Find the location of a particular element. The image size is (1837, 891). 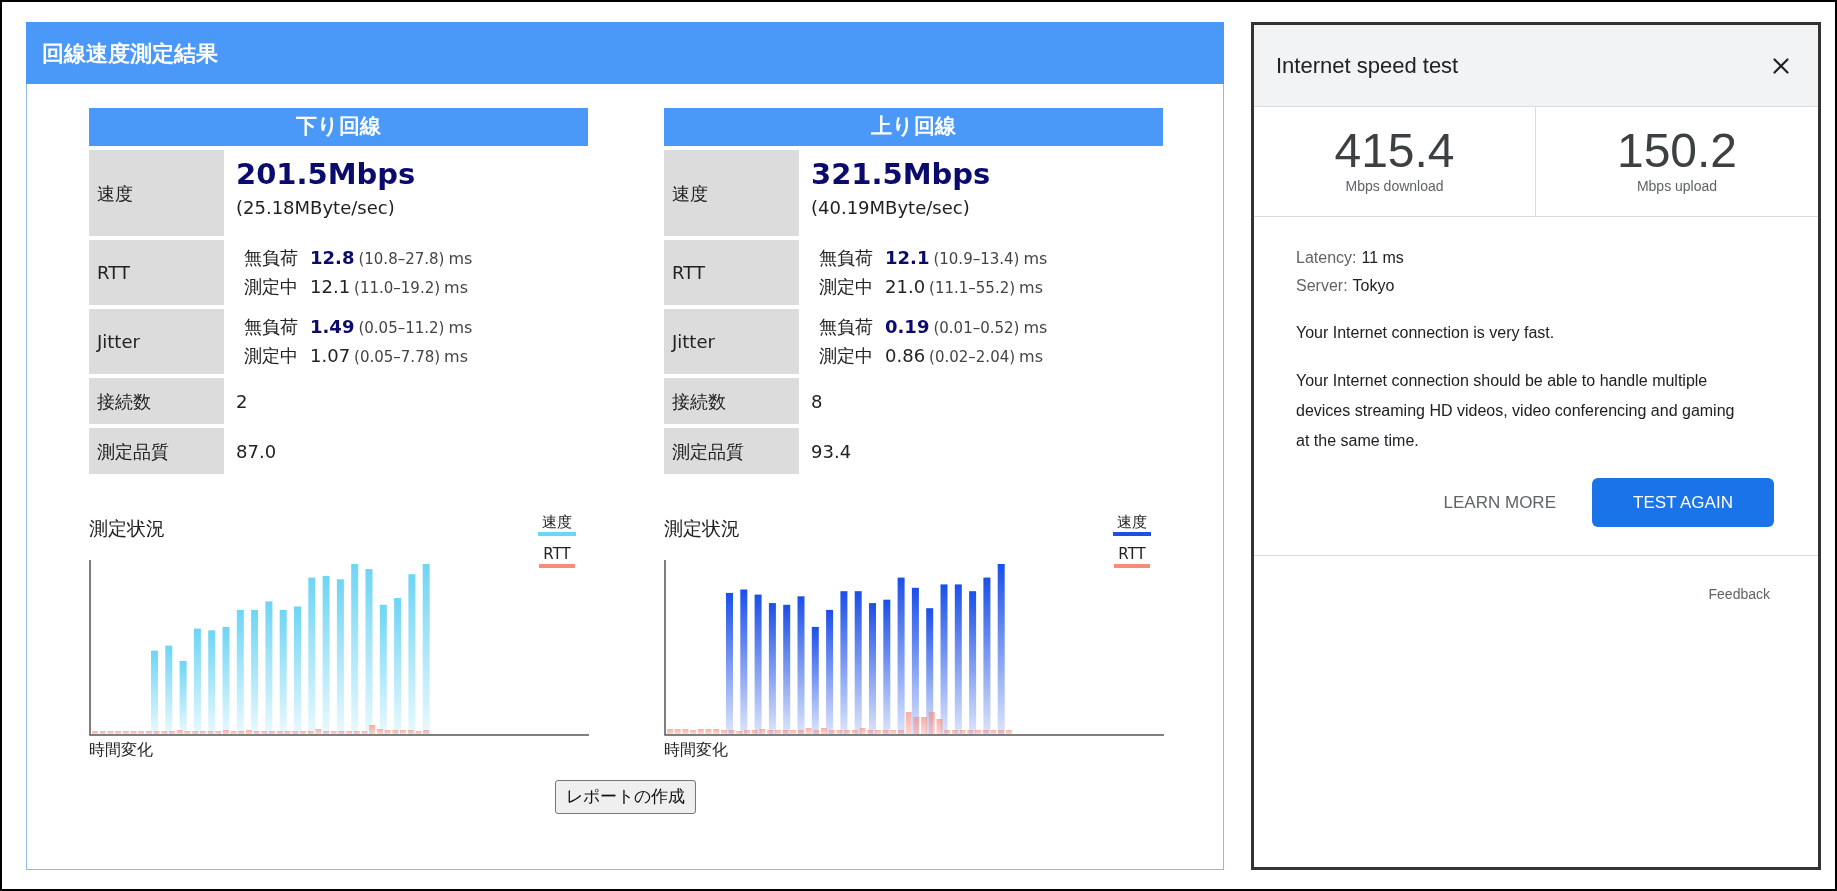

row-value: 93.4 is located at coordinates (831, 451).